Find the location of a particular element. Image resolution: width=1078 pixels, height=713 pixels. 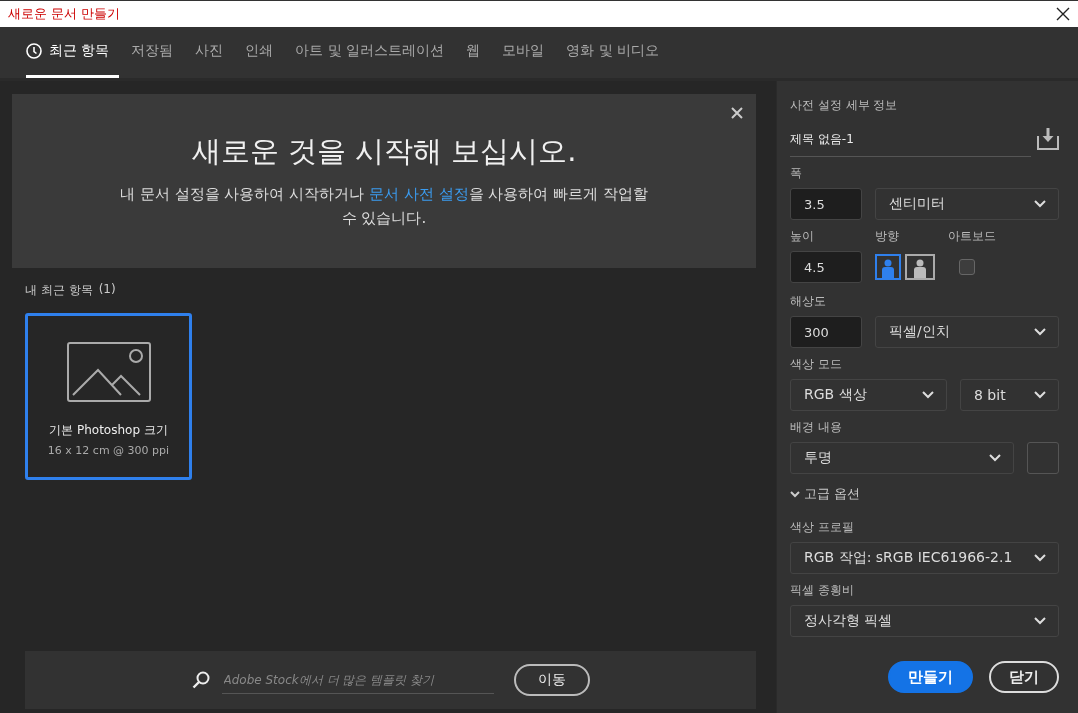

search-field: Adobe Stock에서 더 많은 템플릿 찾기 is located at coordinates (357, 680).